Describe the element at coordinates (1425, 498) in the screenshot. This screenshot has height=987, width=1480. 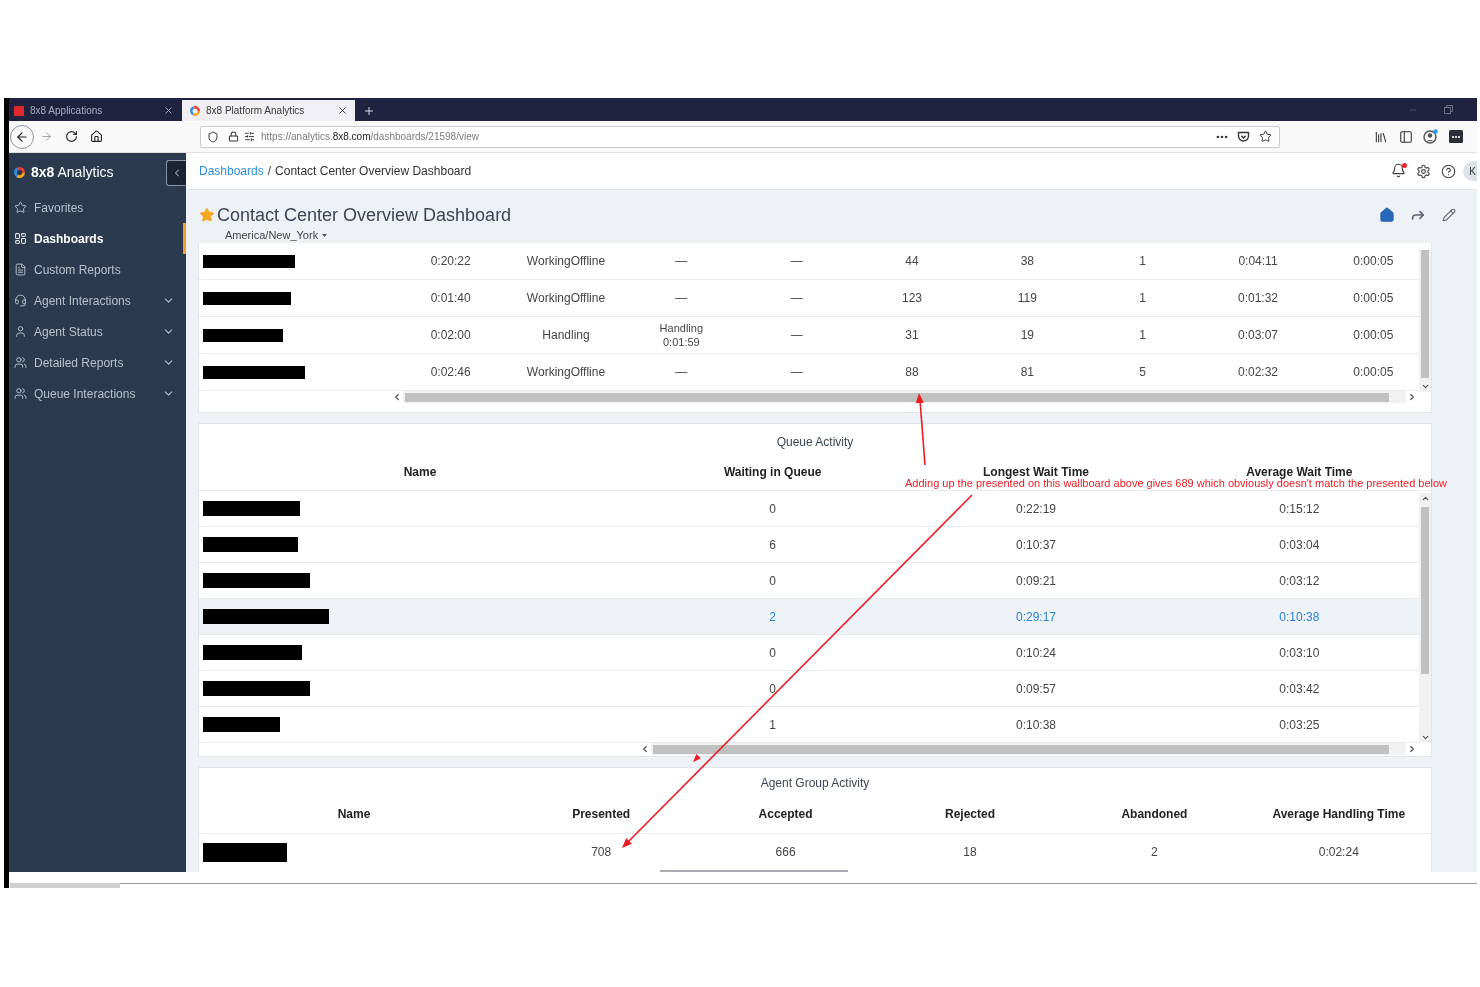
I see `chevron-up-icon` at that location.